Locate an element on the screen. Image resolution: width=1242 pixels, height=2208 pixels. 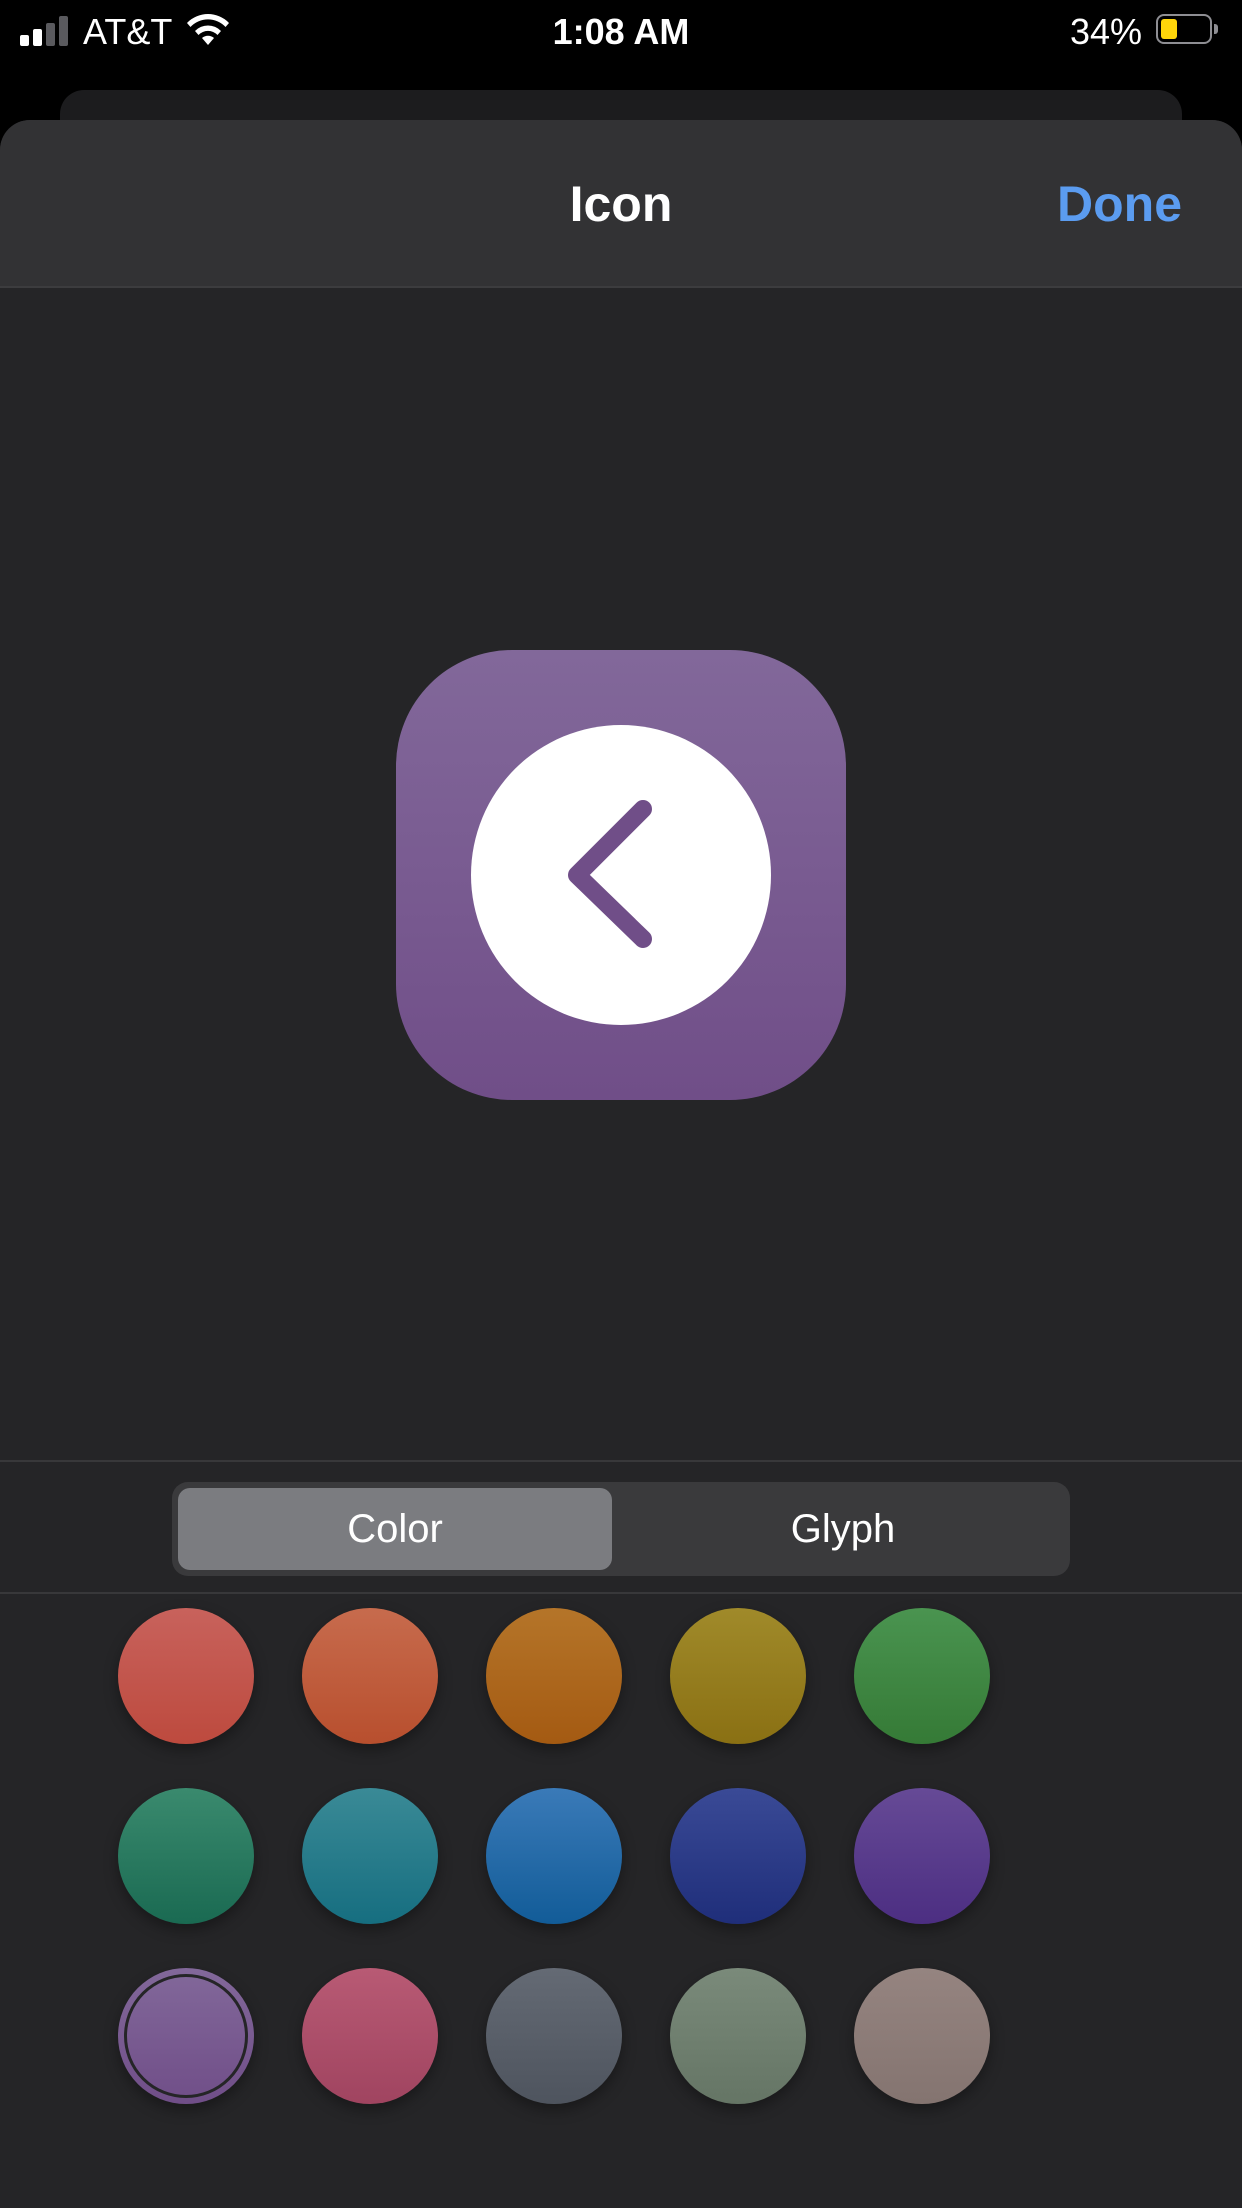
color-swatch-lavender is located at coordinates (186, 2036).